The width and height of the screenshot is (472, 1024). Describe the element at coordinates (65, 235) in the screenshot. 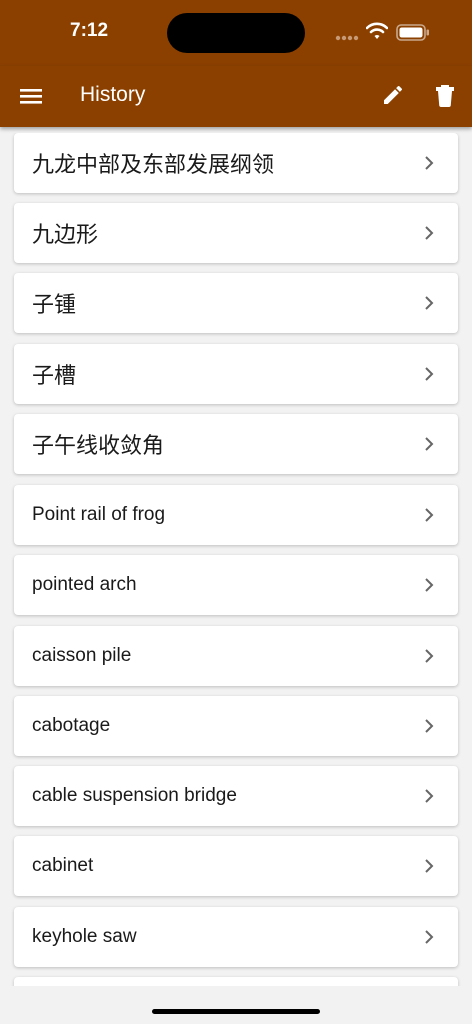

I see `list-item-label: 九边形` at that location.